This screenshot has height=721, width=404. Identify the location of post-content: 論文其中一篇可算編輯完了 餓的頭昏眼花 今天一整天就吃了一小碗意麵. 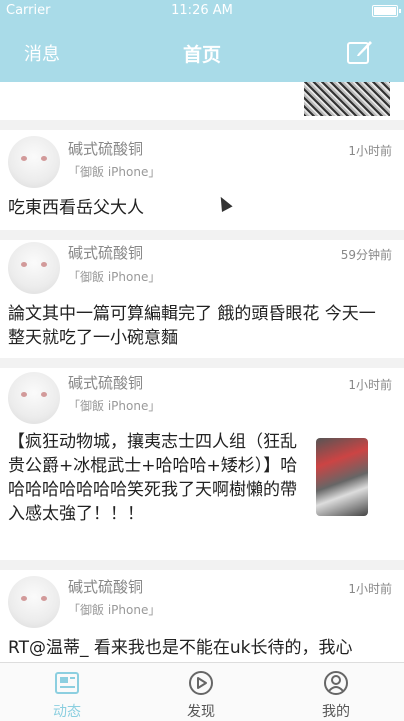
(192, 326).